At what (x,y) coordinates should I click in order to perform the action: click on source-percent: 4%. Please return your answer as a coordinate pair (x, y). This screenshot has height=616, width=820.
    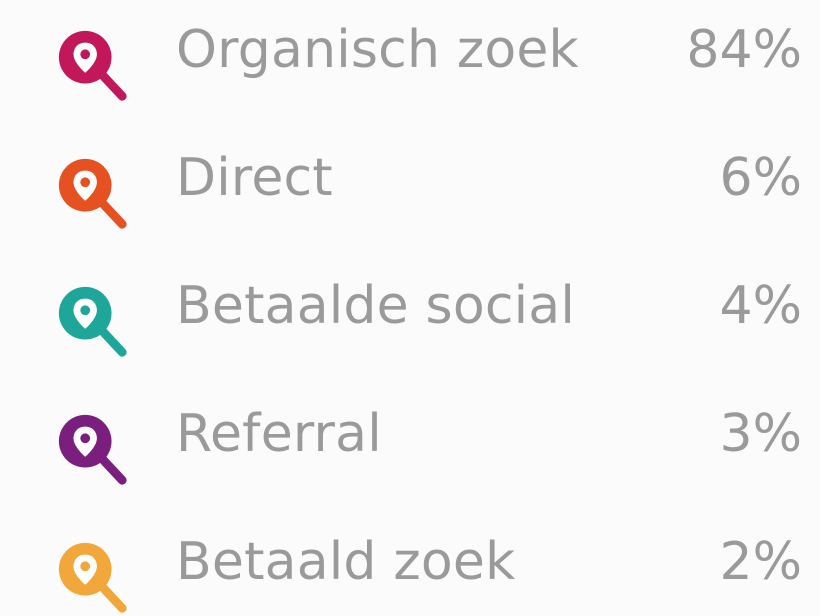
    Looking at the image, I should click on (761, 306).